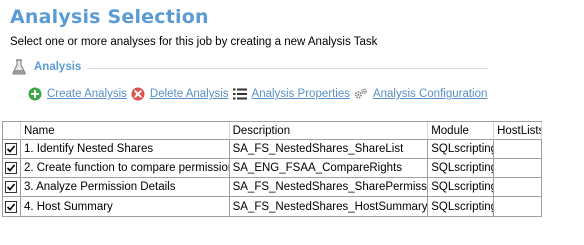 Image resolution: width=584 pixels, height=245 pixels. I want to click on flask-icon, so click(19, 67).